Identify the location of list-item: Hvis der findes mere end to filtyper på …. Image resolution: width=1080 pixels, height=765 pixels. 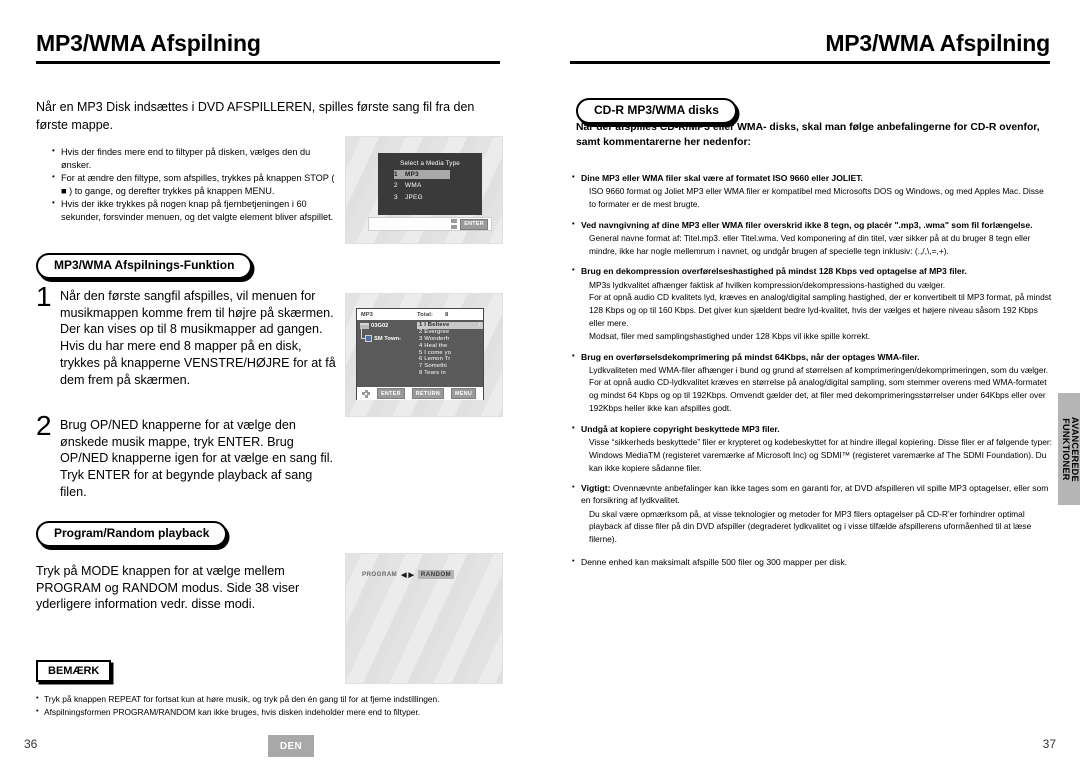
(197, 158).